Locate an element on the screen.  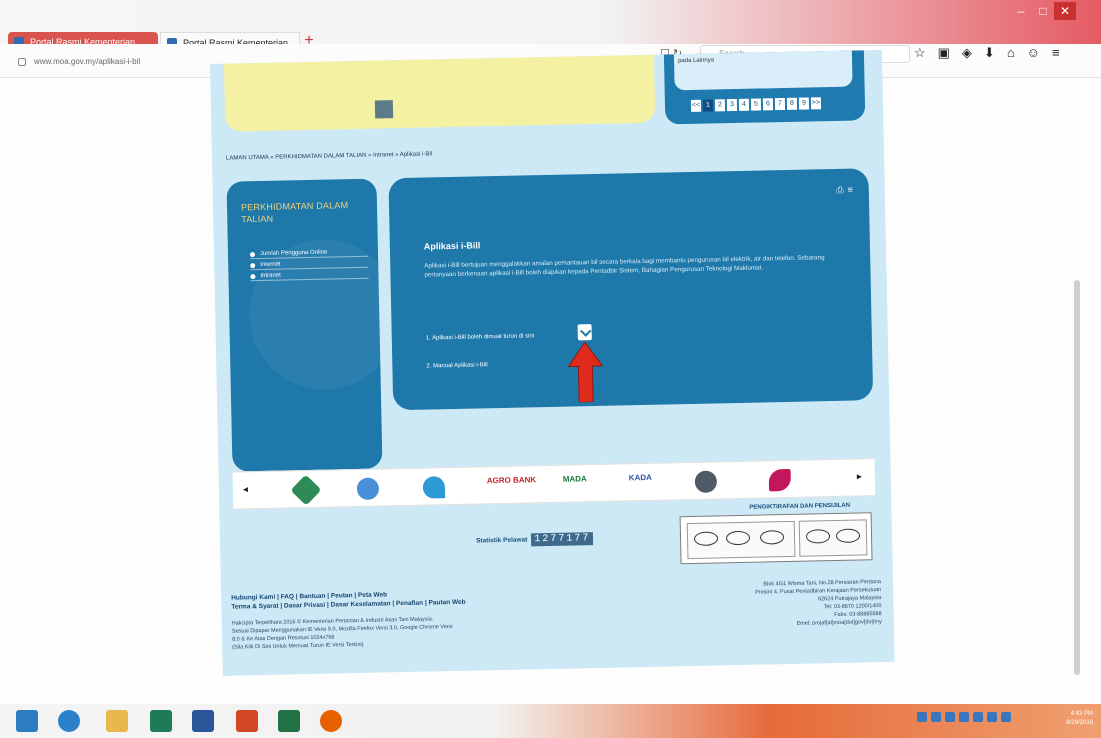
visitor-stats: Statistik Pelawat 1277177 is located at coordinates (535, 539).